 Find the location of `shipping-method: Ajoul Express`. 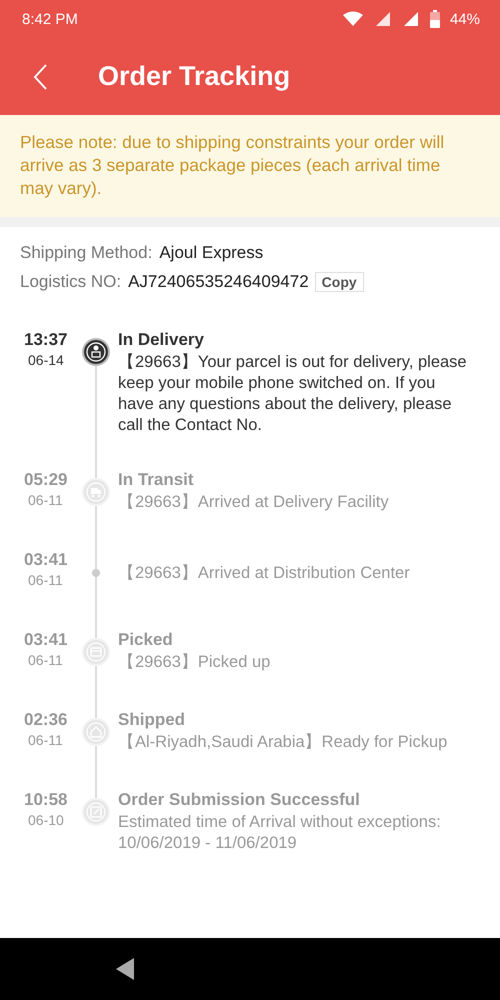

shipping-method: Ajoul Express is located at coordinates (211, 253).